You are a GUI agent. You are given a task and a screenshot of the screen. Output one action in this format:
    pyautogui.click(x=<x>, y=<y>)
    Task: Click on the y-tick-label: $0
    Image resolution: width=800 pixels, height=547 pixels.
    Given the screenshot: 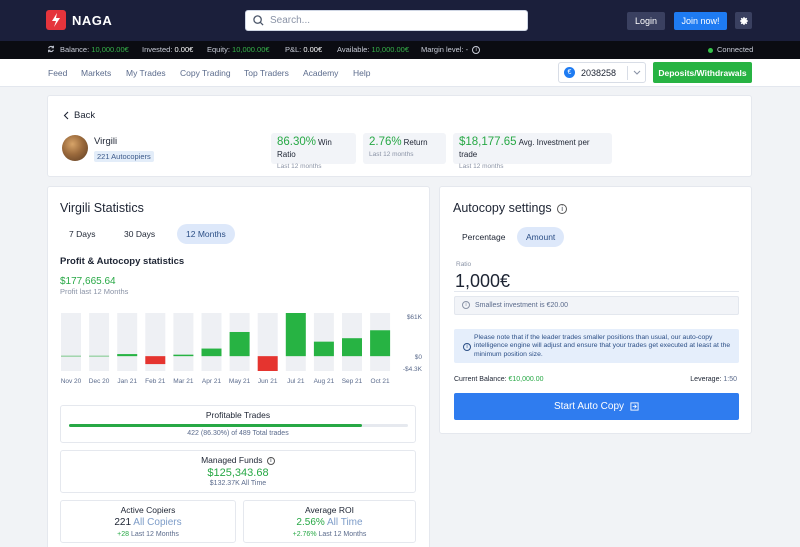 What is the action you would take?
    pyautogui.click(x=419, y=357)
    